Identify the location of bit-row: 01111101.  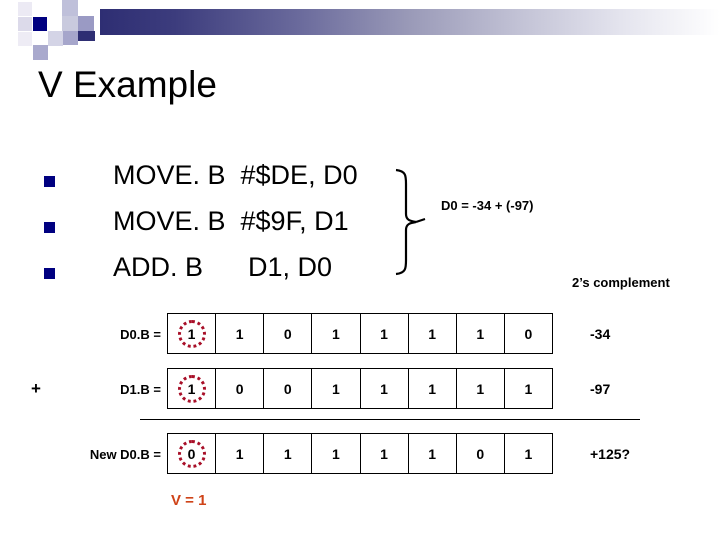
(360, 453).